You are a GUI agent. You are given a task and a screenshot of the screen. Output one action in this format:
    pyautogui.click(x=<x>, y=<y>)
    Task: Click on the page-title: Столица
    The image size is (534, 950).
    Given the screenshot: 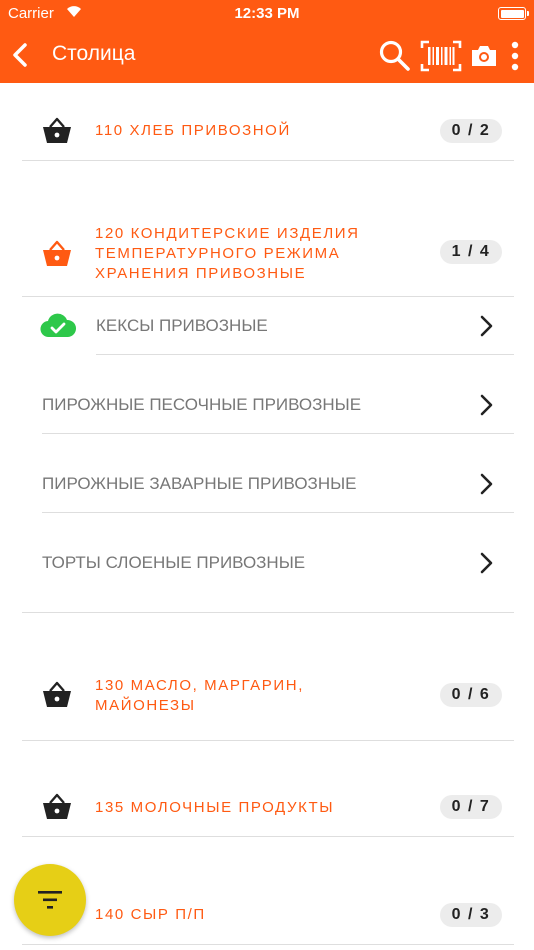 What is the action you would take?
    pyautogui.click(x=94, y=53)
    